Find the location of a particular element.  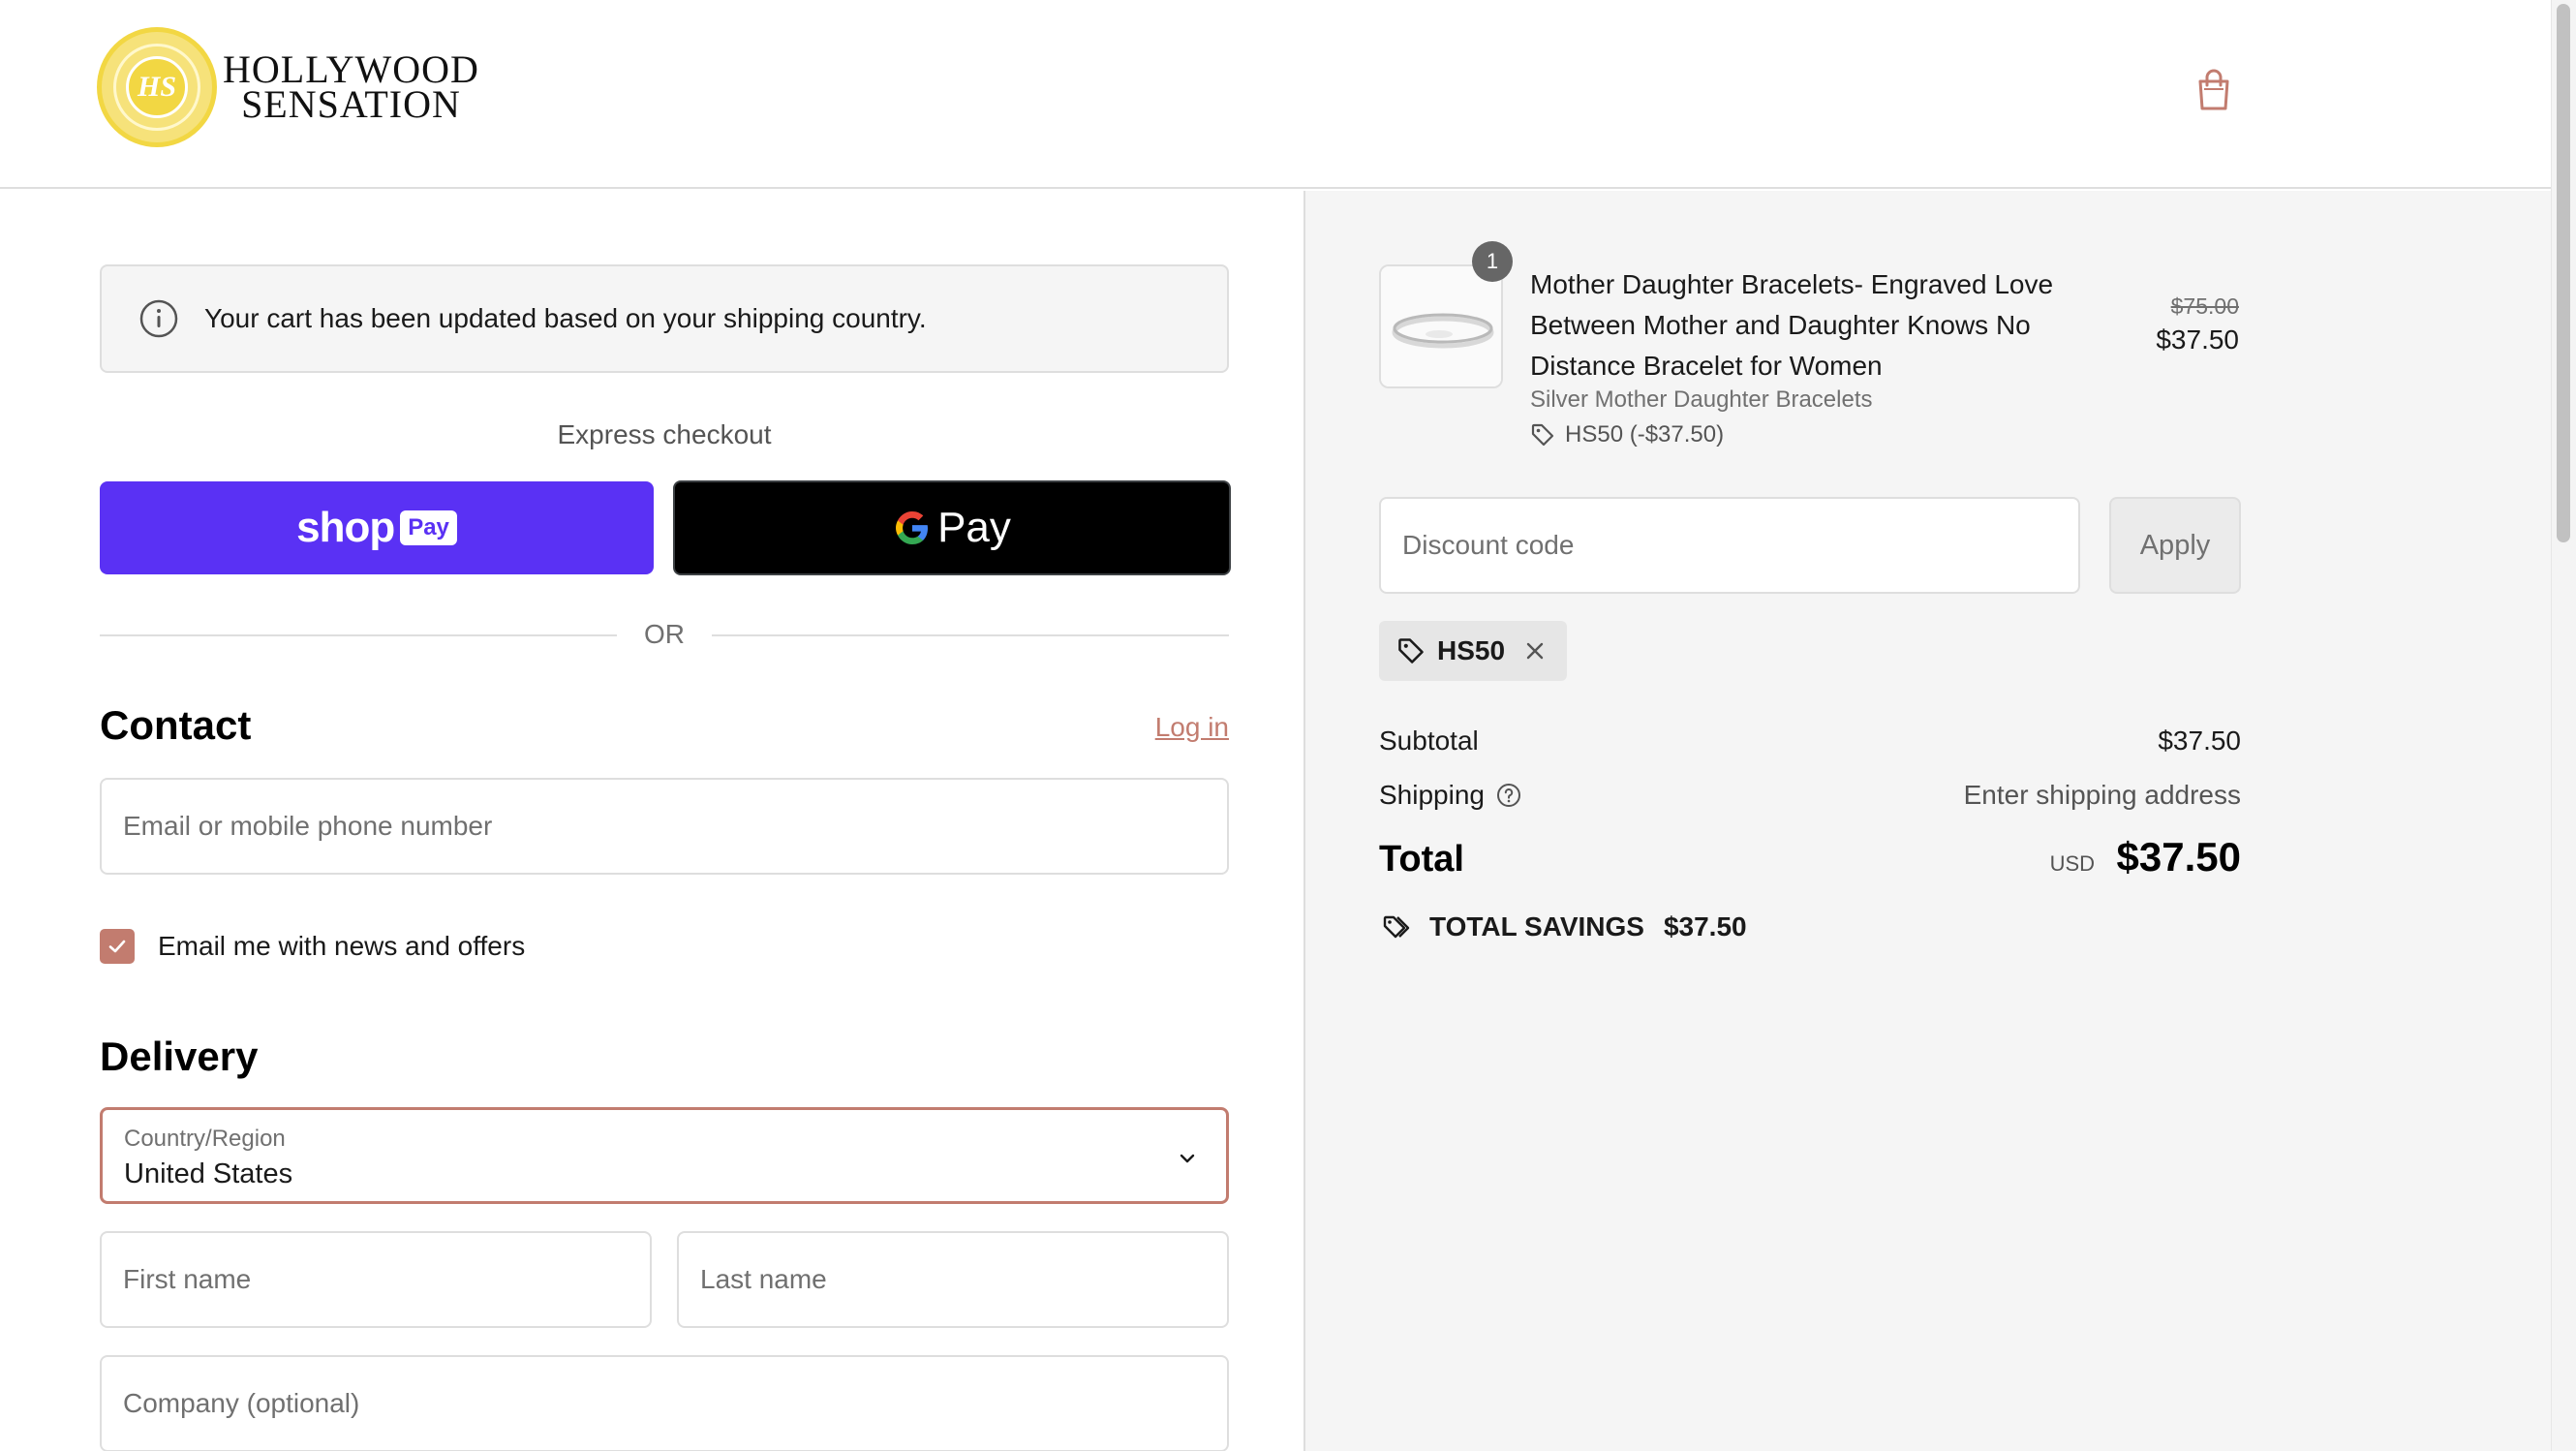

shipping-label: Shipping is located at coordinates (1432, 795).